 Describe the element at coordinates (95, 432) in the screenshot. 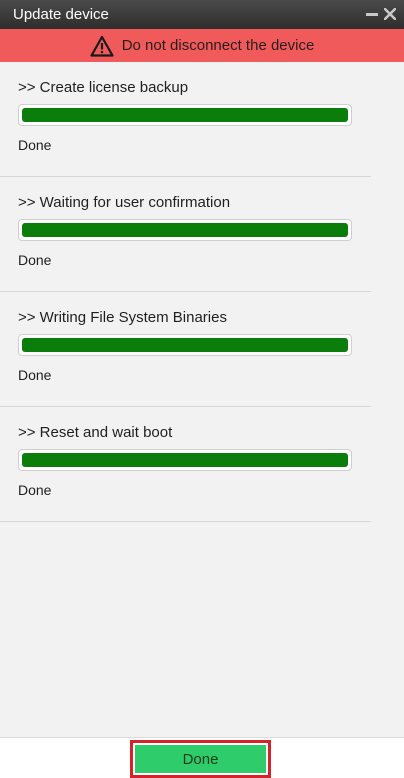

I see `step-title: >> Reset and wait boot` at that location.